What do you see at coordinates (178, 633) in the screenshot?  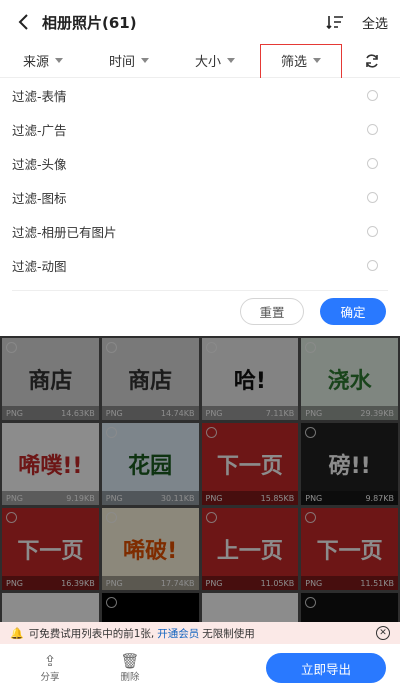 I see `vip-link: 开通会员` at bounding box center [178, 633].